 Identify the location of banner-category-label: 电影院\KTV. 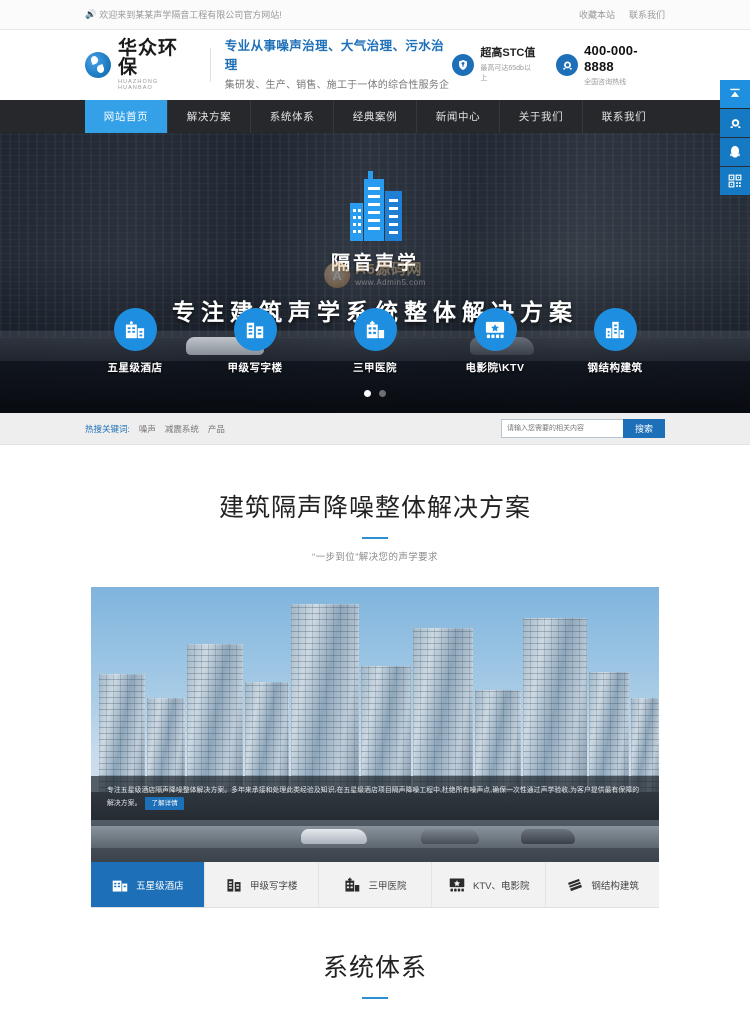
(495, 368).